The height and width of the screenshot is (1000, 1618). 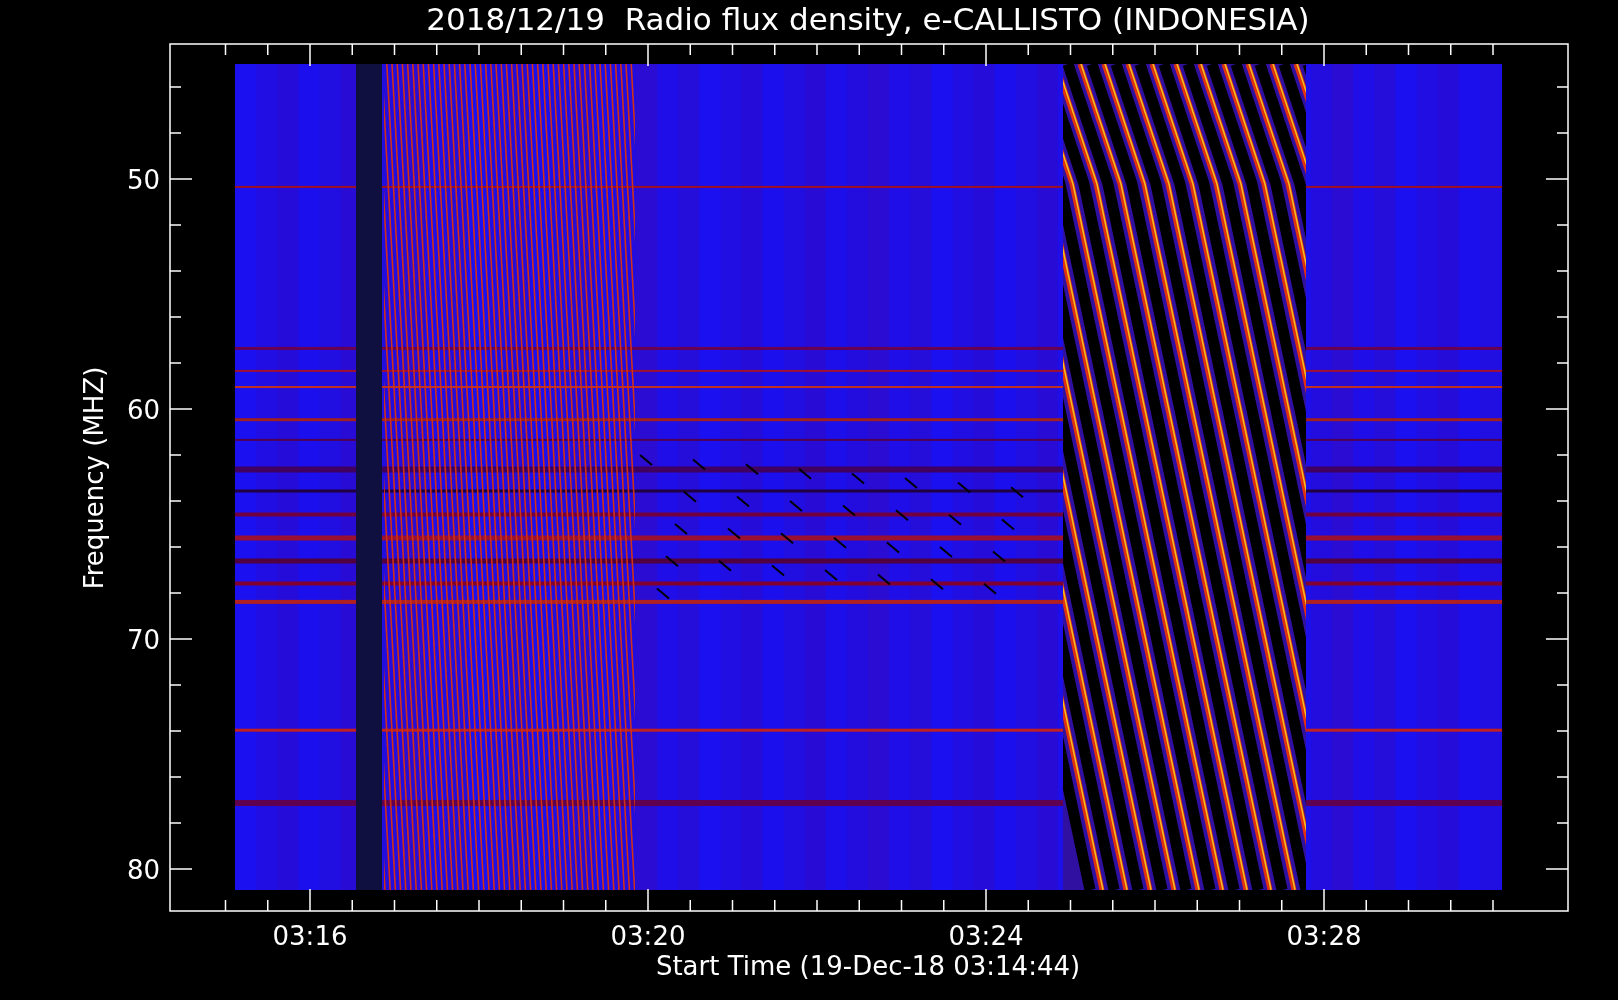 What do you see at coordinates (143, 640) in the screenshot?
I see `tick-label: 70` at bounding box center [143, 640].